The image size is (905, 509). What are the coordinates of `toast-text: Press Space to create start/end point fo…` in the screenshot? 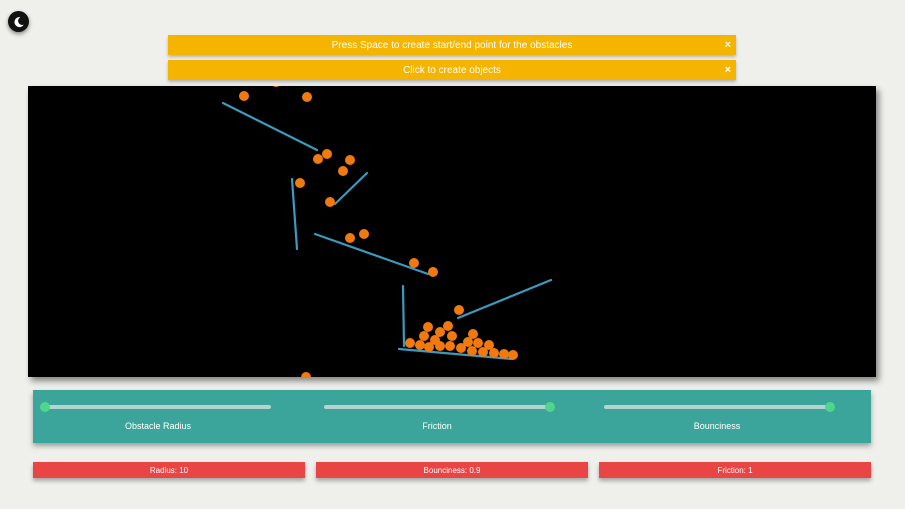 It's located at (452, 45).